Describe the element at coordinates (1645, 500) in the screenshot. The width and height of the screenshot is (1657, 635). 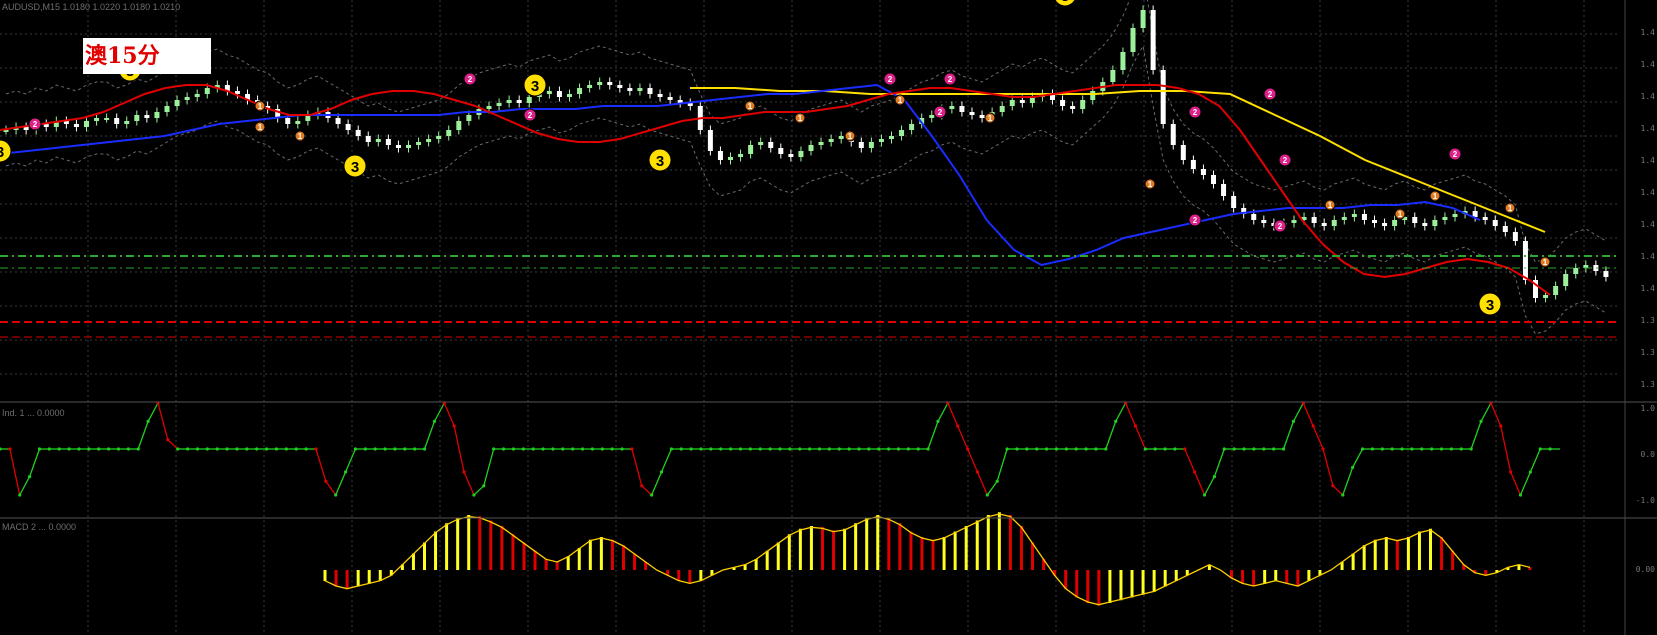
I see `osc-tick-label: -1.0` at that location.